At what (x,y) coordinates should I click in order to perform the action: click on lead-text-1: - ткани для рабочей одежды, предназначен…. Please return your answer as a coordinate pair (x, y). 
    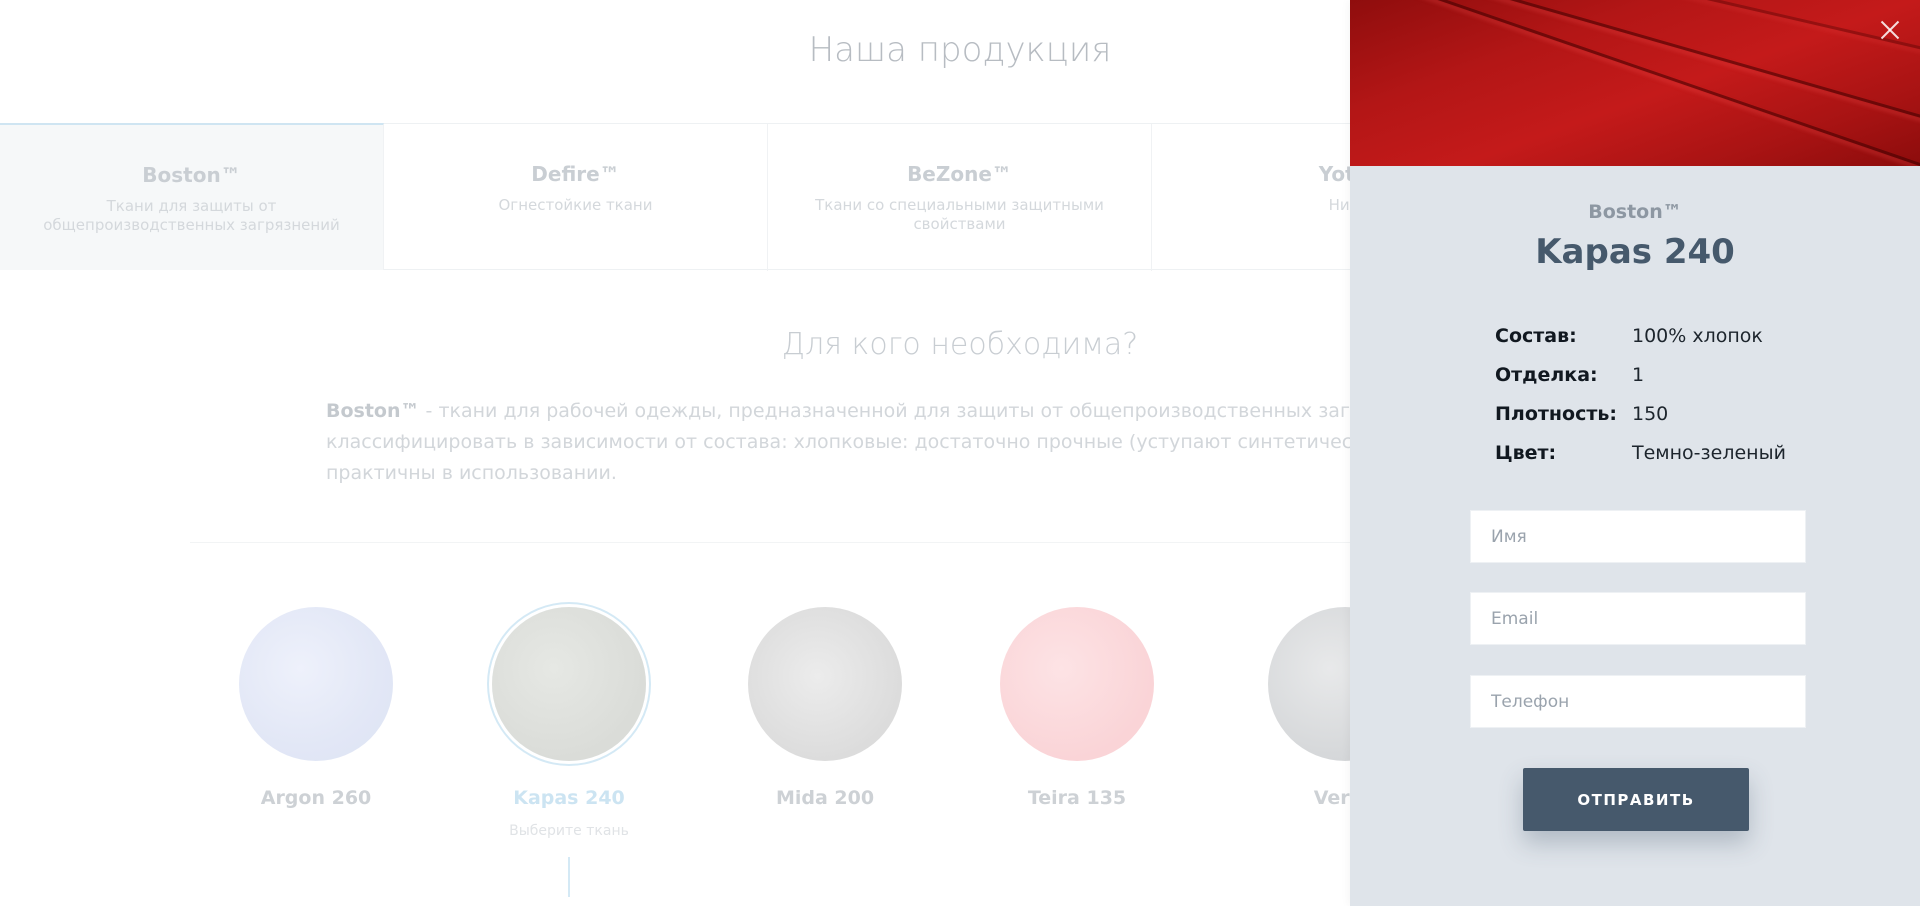
    Looking at the image, I should click on (932, 411).